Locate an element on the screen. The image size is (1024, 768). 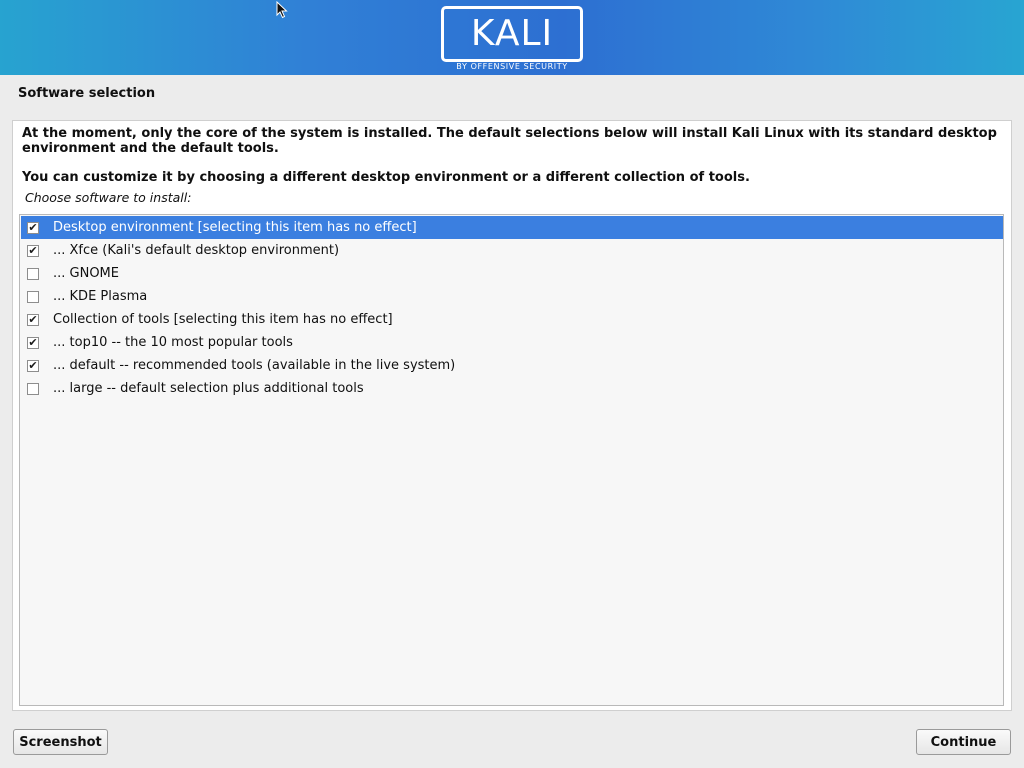
continue-button: Continue is located at coordinates (963, 742).